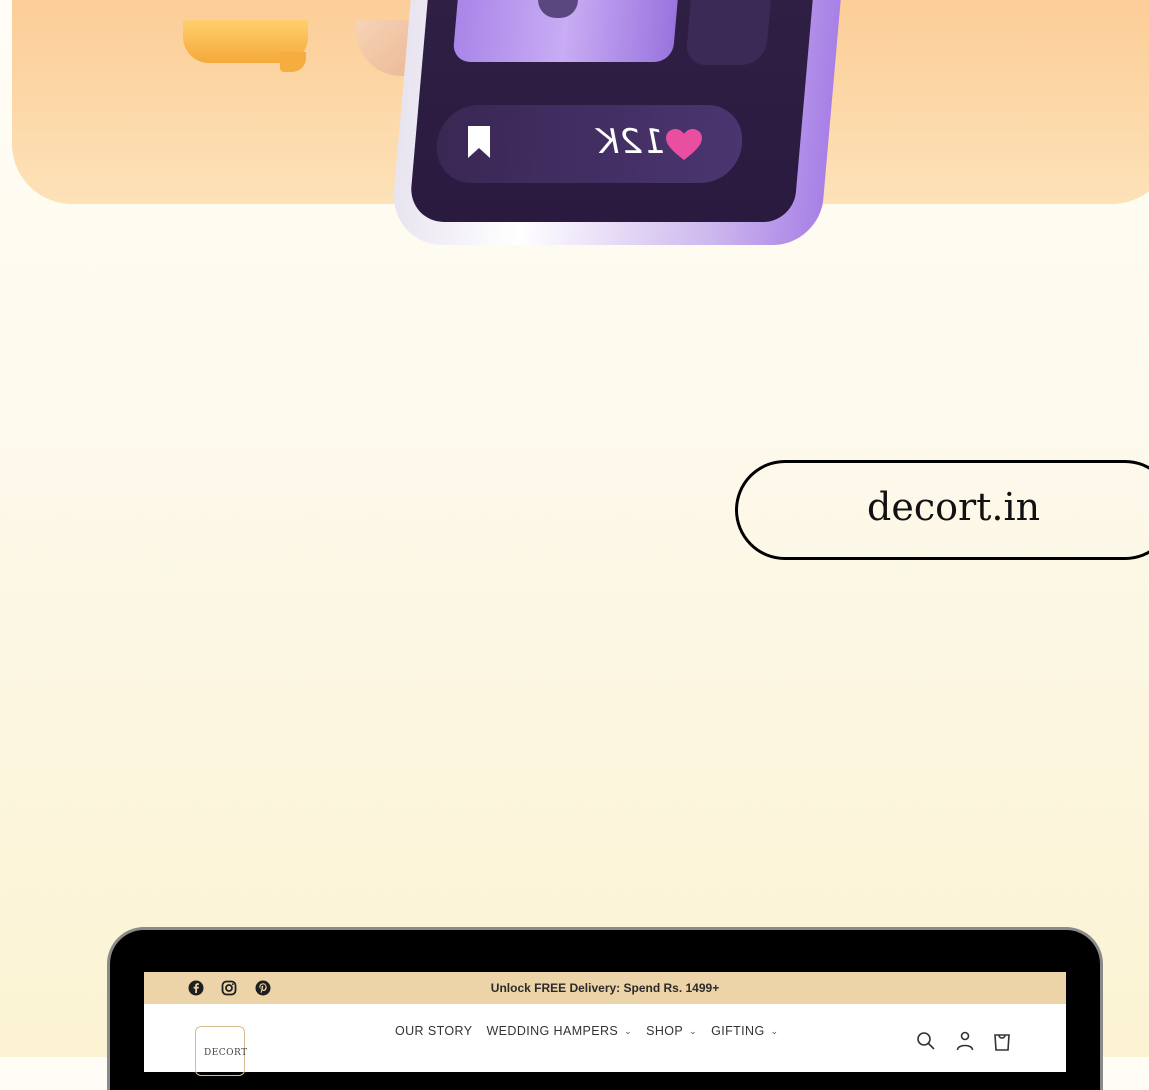 Image resolution: width=1149 pixels, height=1090 pixels. I want to click on nav-item-shop: SHOP ⌄, so click(671, 1031).